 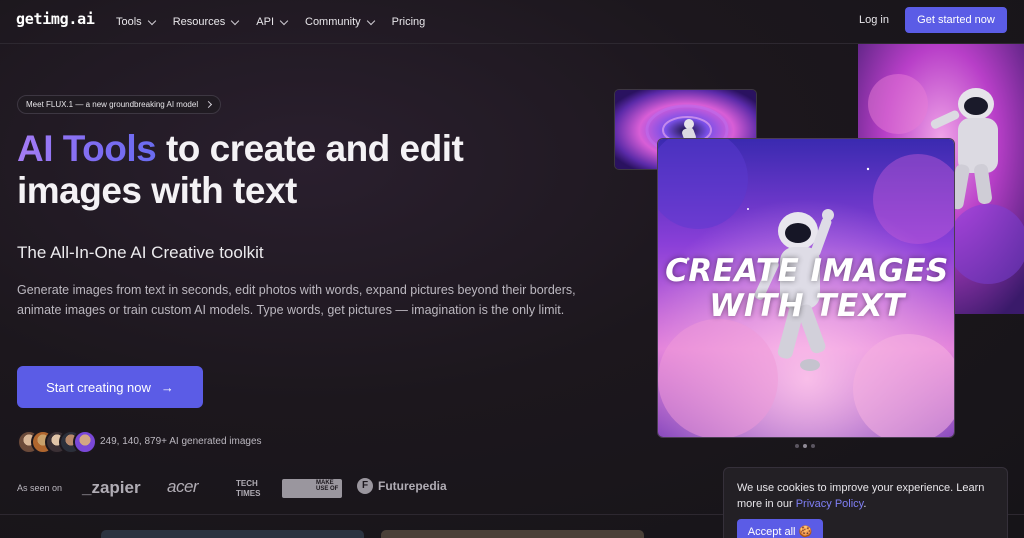 I want to click on login-link: Log in, so click(x=874, y=20).